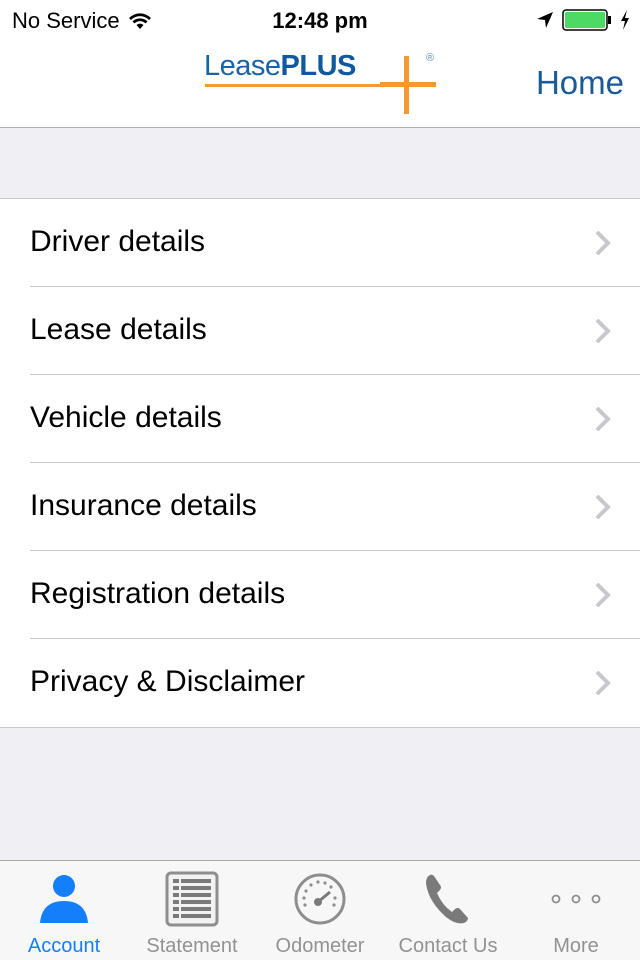  I want to click on tab-label: Contact Us, so click(448, 946).